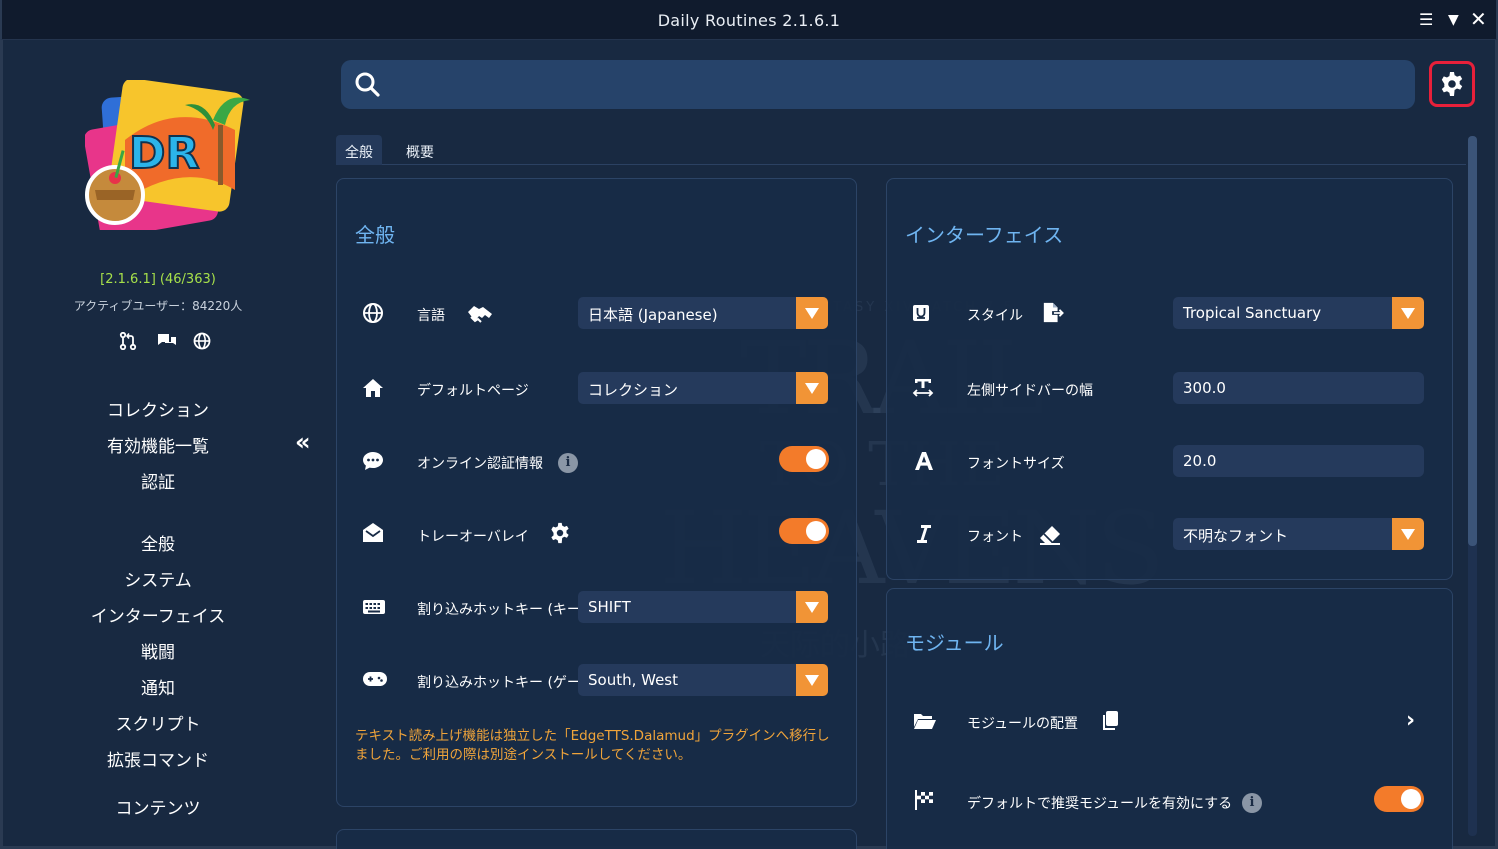 This screenshot has height=849, width=1498. I want to click on sidebar-width-value: 300.0, so click(1204, 388).